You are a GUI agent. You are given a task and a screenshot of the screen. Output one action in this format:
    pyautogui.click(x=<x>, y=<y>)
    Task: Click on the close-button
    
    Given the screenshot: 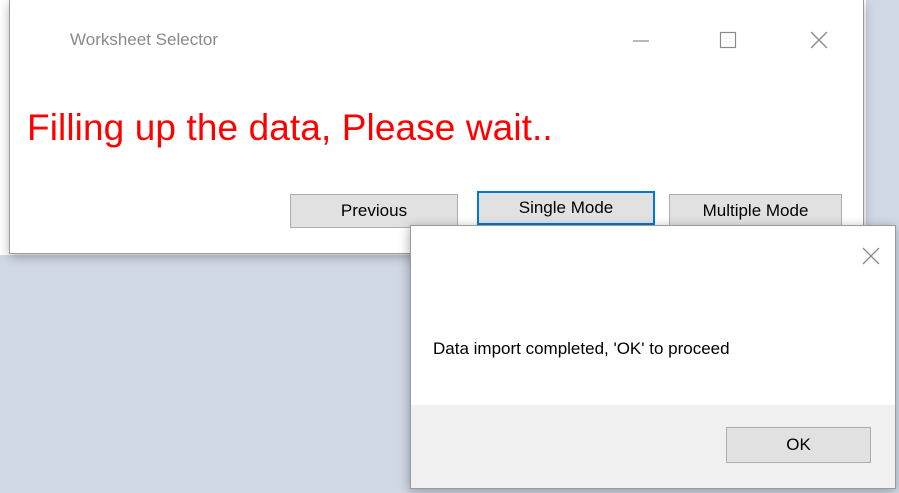 What is the action you would take?
    pyautogui.click(x=819, y=40)
    